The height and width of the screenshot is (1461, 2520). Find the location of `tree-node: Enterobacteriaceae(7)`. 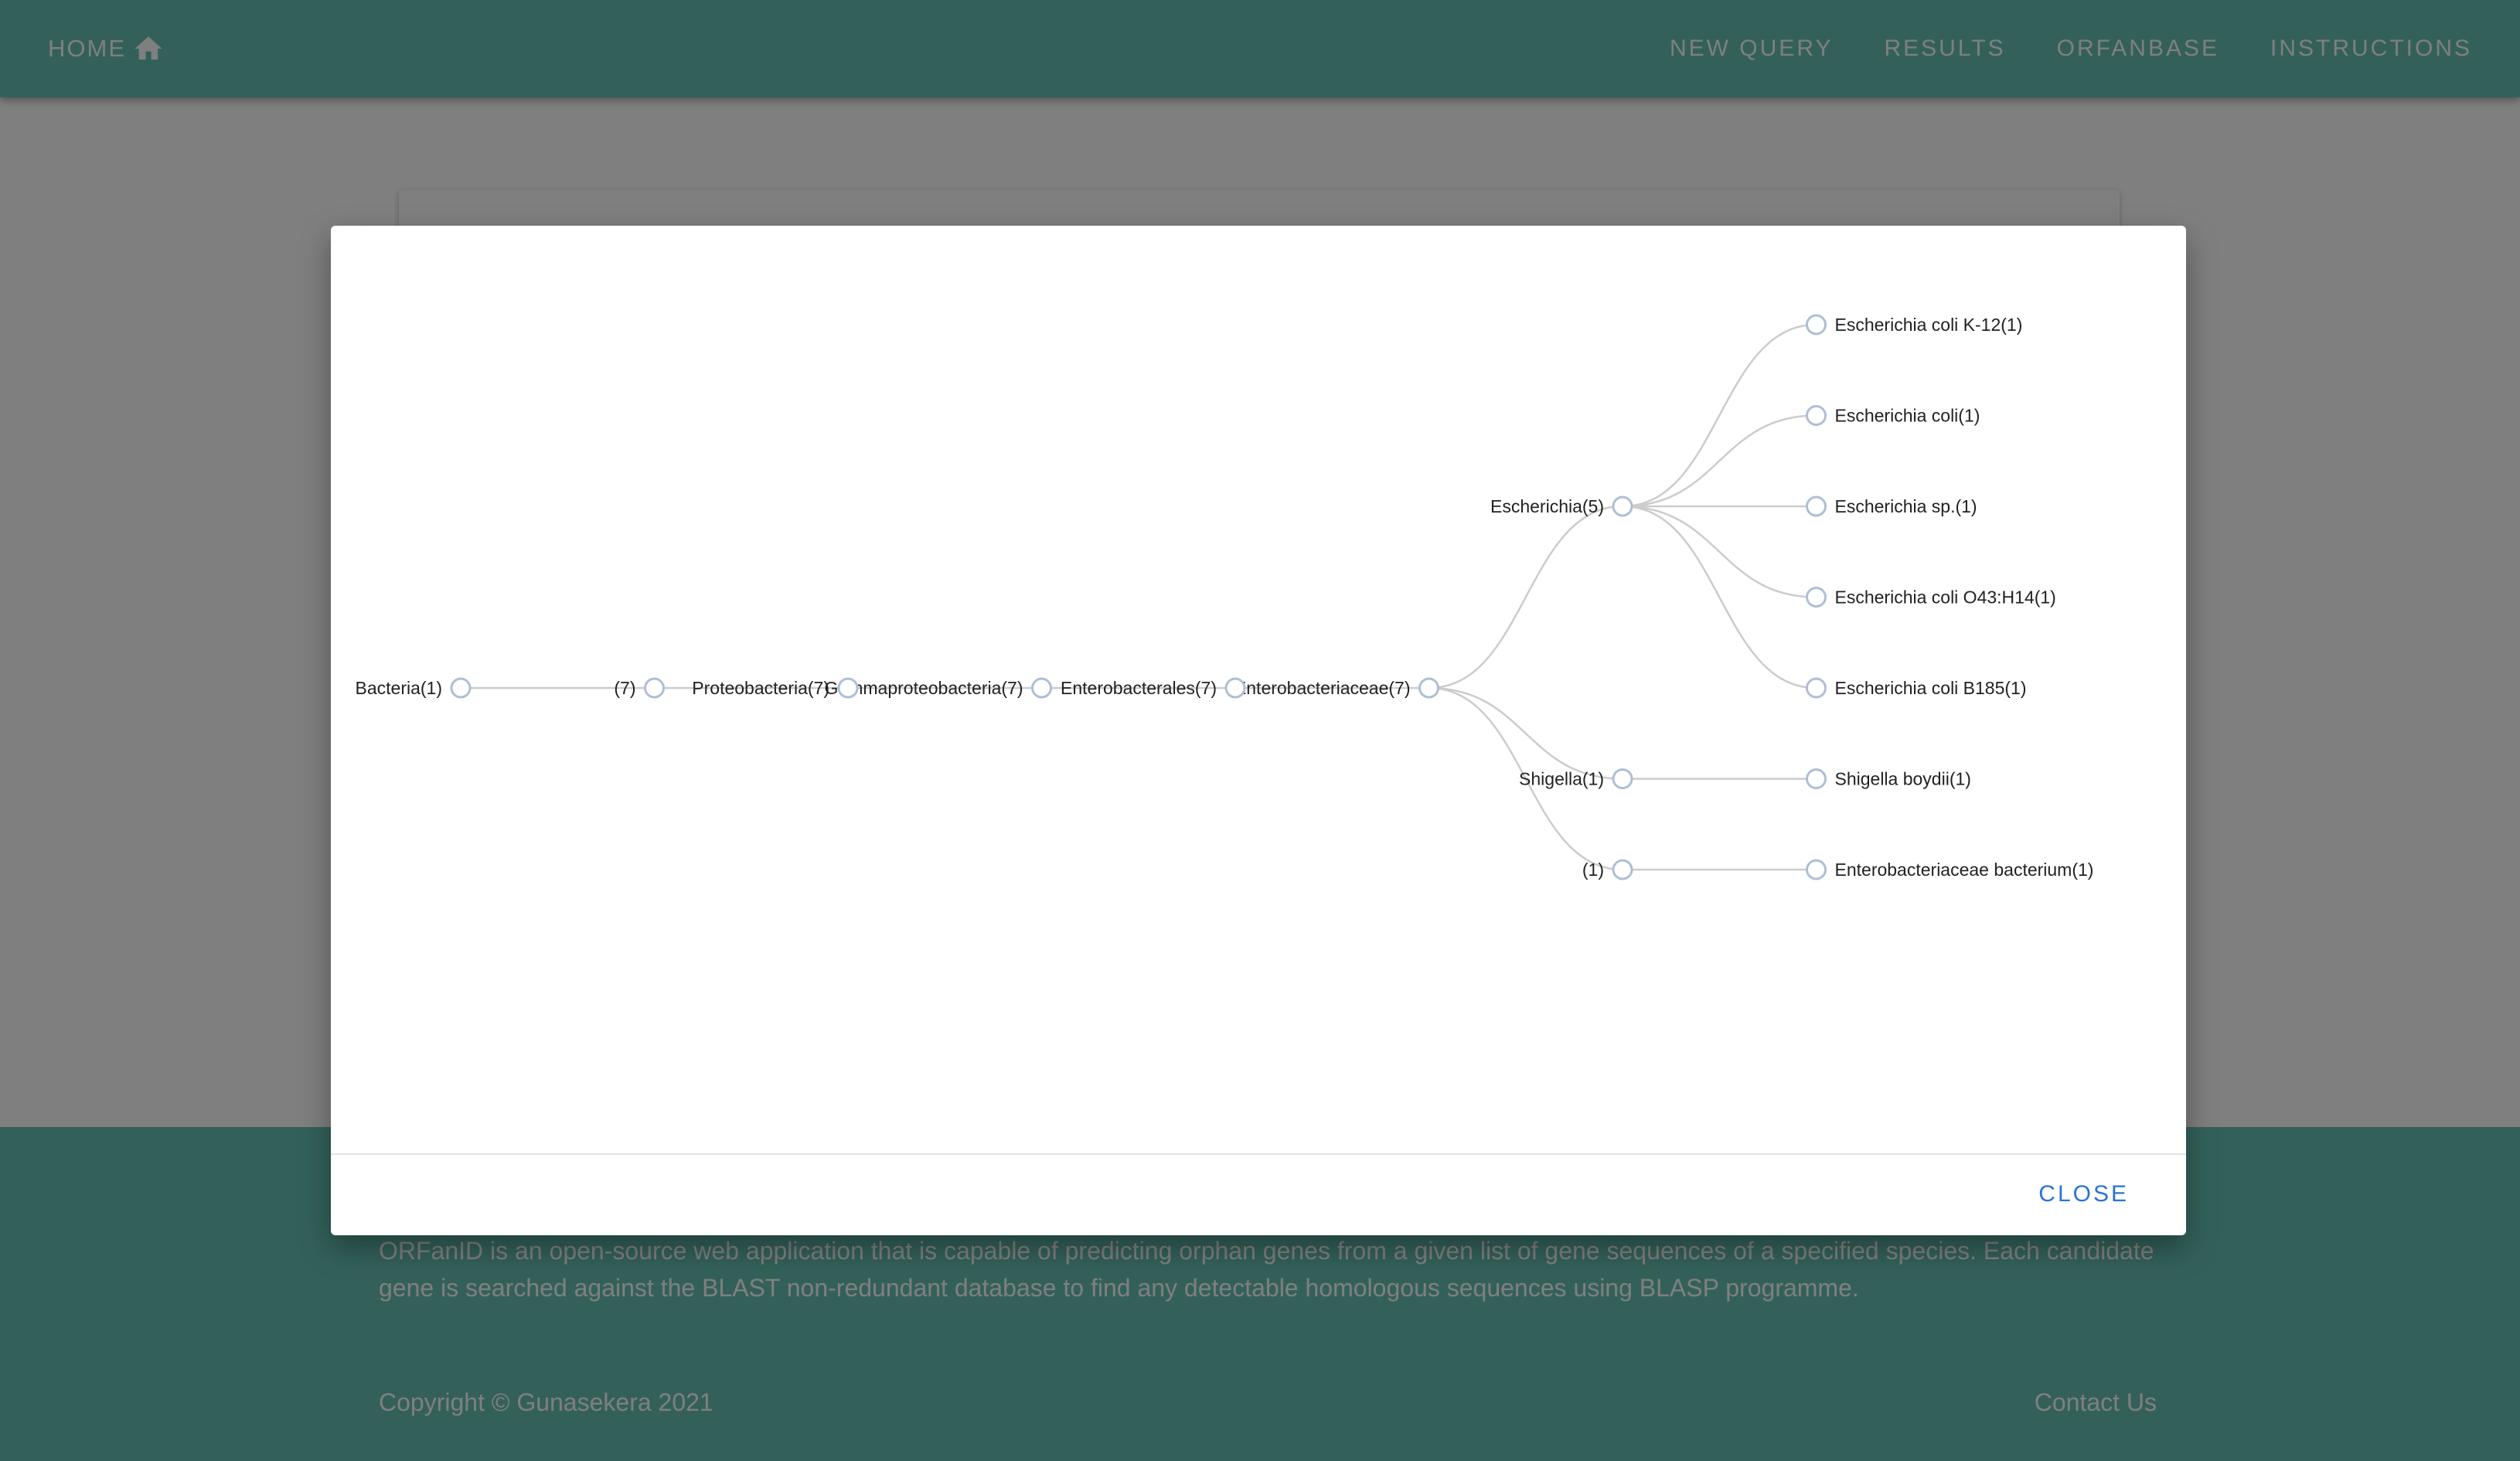

tree-node: Enterobacteriaceae(7) is located at coordinates (1336, 688).